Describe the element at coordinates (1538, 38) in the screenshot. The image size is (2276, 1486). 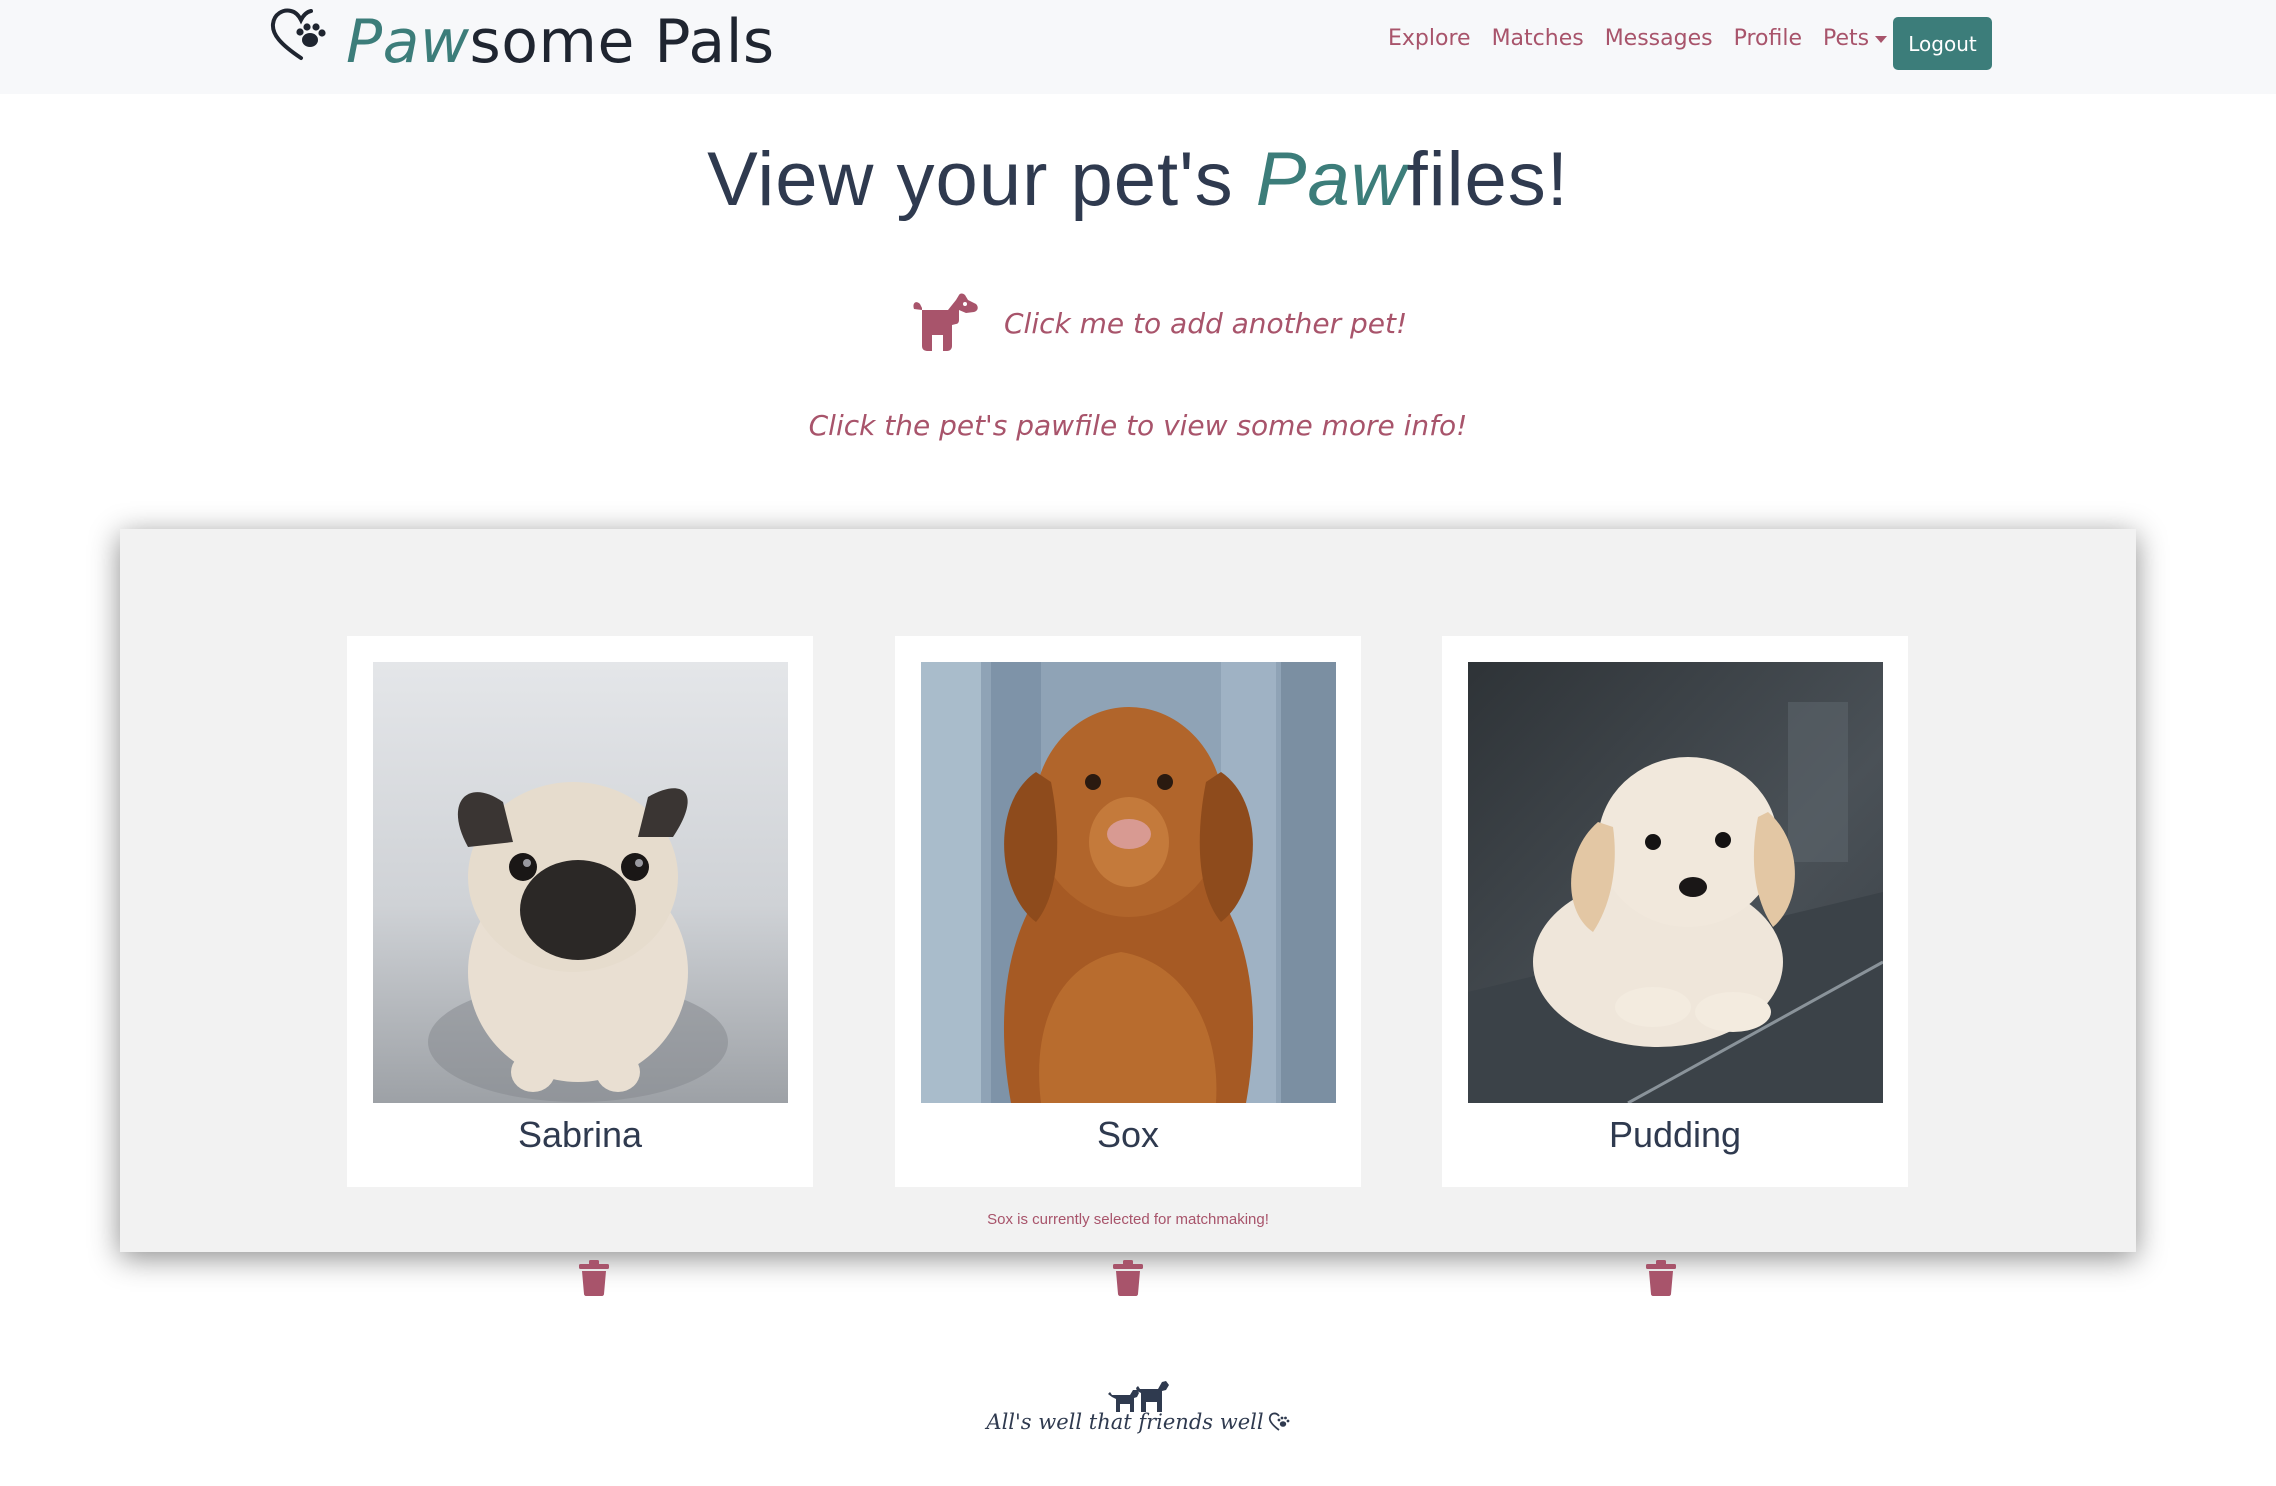
I see `nav-matches: Matches` at that location.